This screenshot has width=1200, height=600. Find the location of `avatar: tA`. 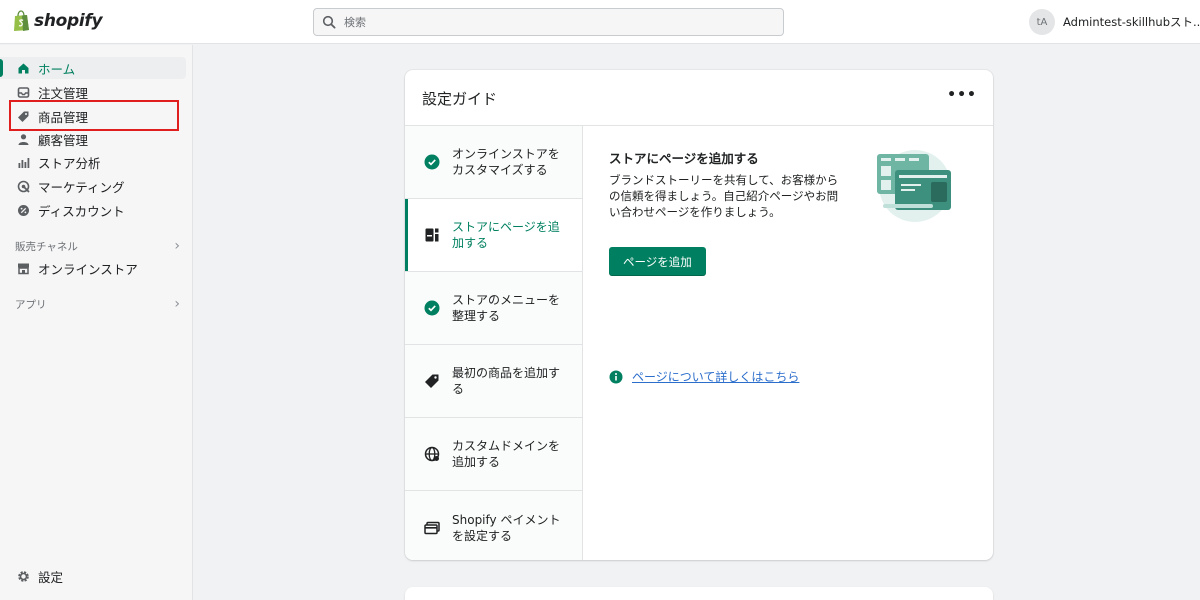

avatar: tA is located at coordinates (1042, 22).